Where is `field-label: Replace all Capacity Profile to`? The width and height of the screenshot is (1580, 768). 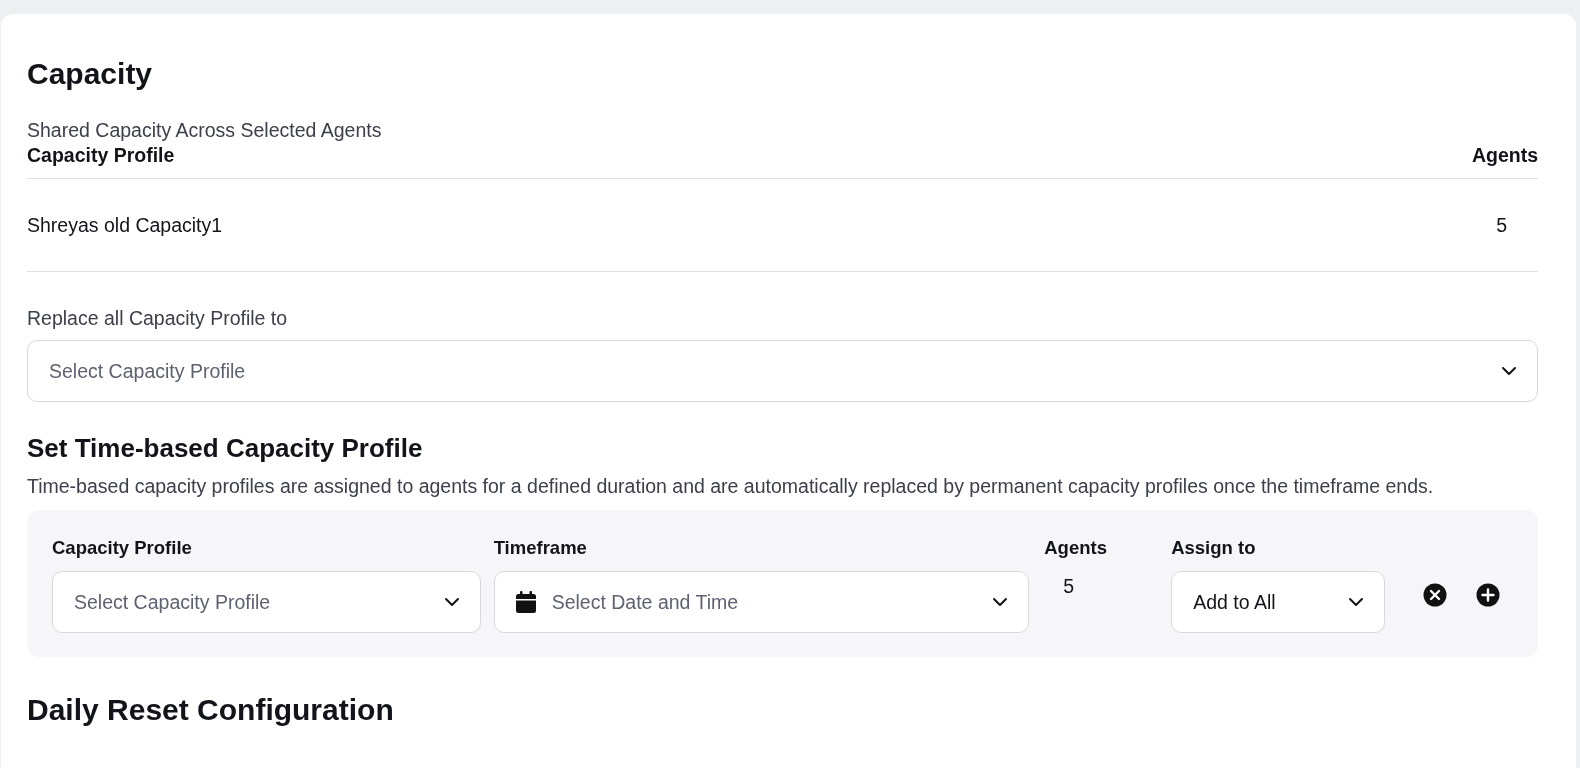
field-label: Replace all Capacity Profile to is located at coordinates (158, 318).